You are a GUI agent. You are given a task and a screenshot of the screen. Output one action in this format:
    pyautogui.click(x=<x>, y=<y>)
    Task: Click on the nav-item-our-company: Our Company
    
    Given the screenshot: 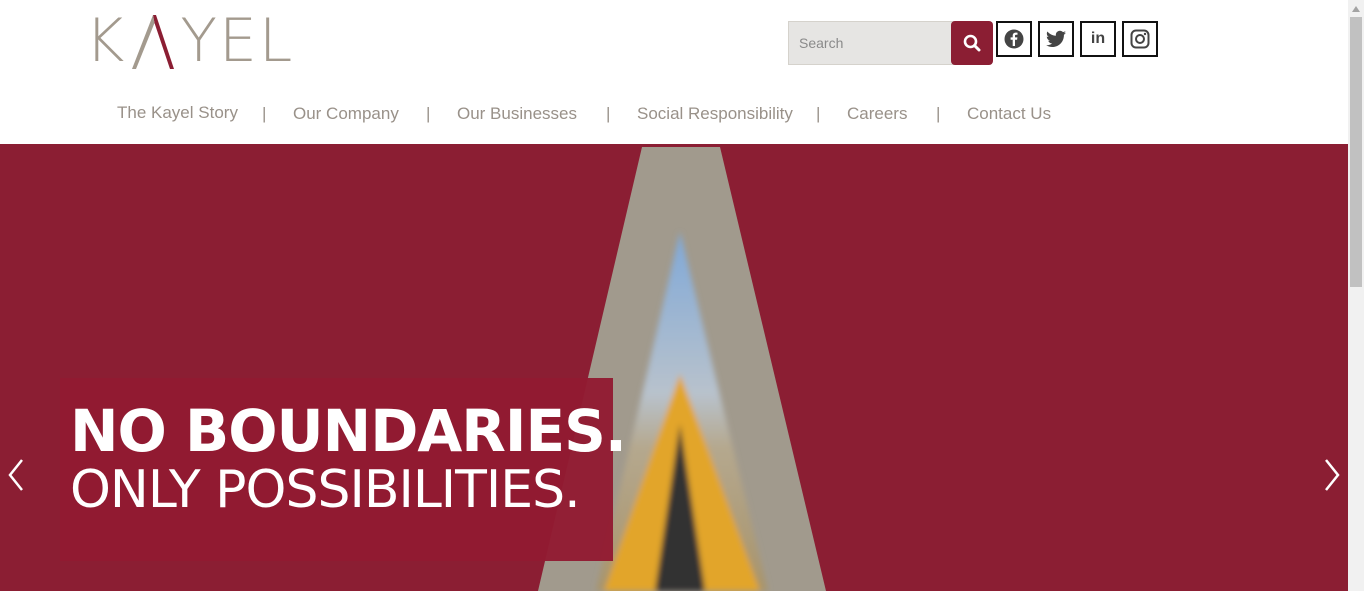 What is the action you would take?
    pyautogui.click(x=346, y=114)
    